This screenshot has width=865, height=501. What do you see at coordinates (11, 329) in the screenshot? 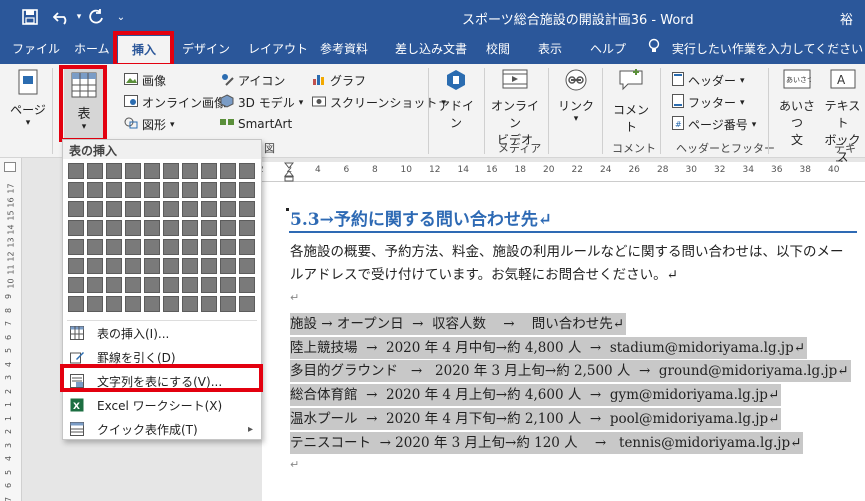
I see `vertical-ruler: 17 16 15 14 13 12 11 10 9 8 7 6 5 4 3 2 1 1 2 3 4 5 6 7` at bounding box center [11, 329].